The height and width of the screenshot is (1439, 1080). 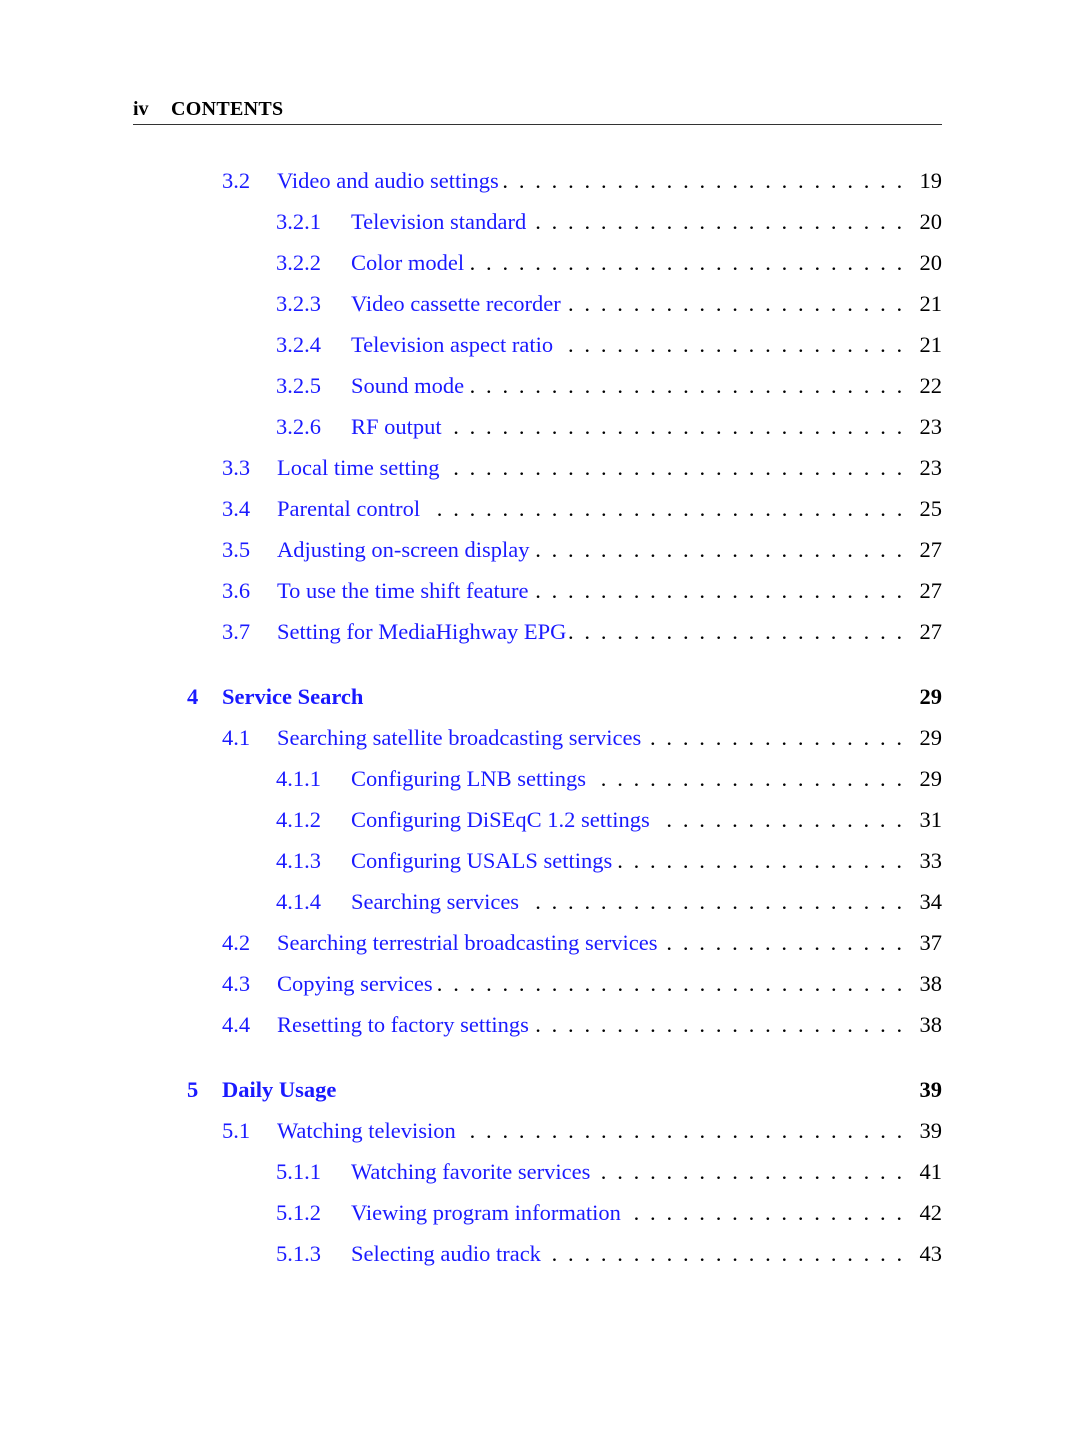 What do you see at coordinates (292, 697) in the screenshot?
I see `toc-entry-title: Service Search` at bounding box center [292, 697].